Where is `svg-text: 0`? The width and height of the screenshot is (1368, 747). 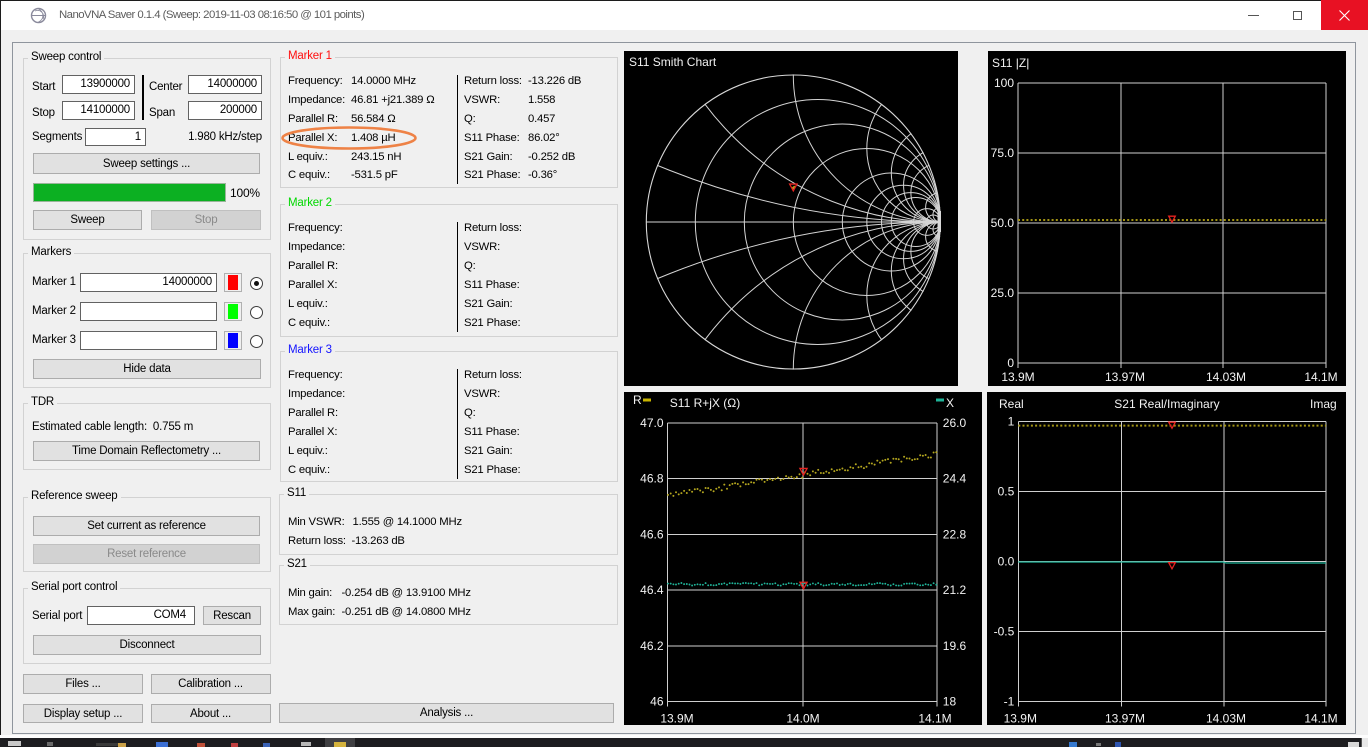
svg-text: 0 is located at coordinates (1010, 363).